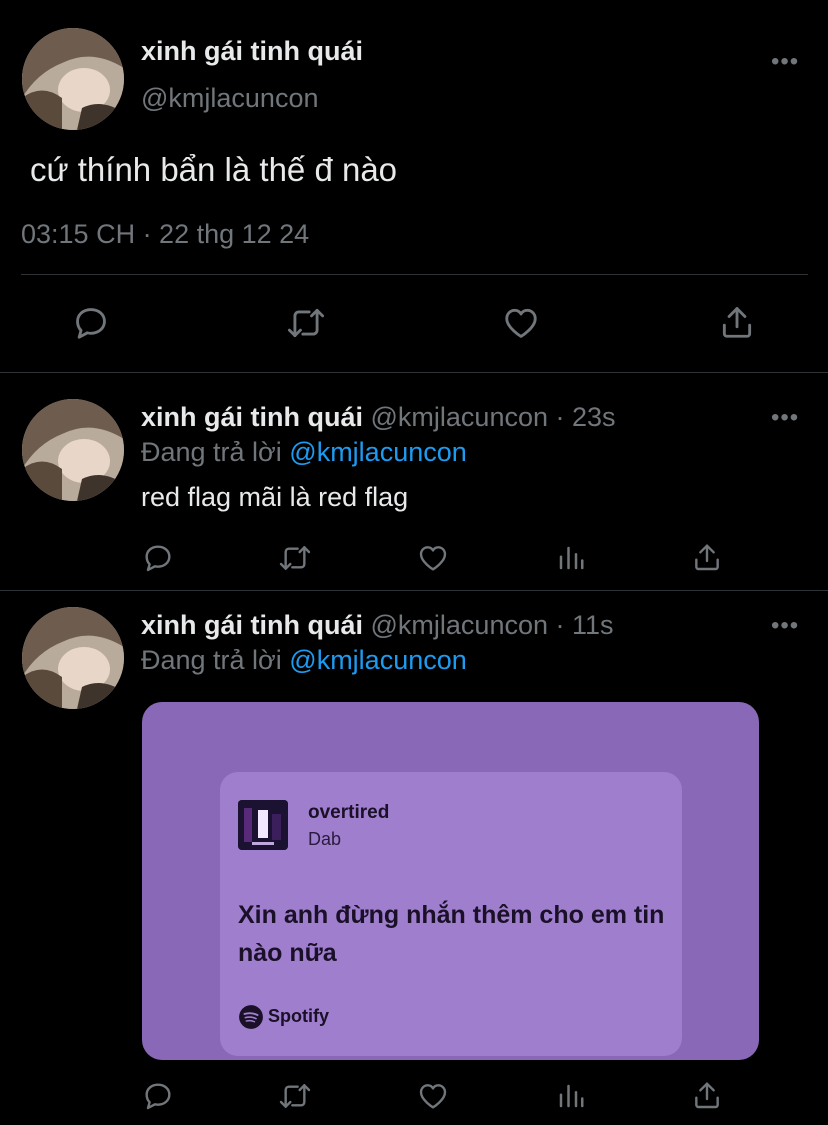  I want to click on timestamp: 03:15 CH · 22 thg 12 24, so click(165, 234).